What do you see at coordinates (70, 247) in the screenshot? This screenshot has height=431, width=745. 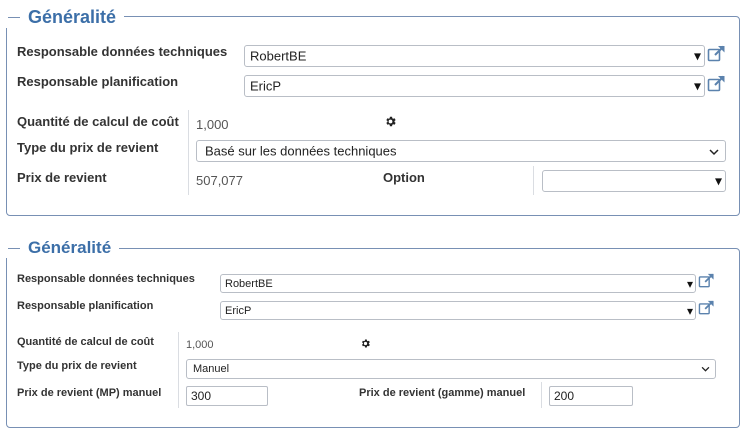 I see `panel-2-title: Généralité` at bounding box center [70, 247].